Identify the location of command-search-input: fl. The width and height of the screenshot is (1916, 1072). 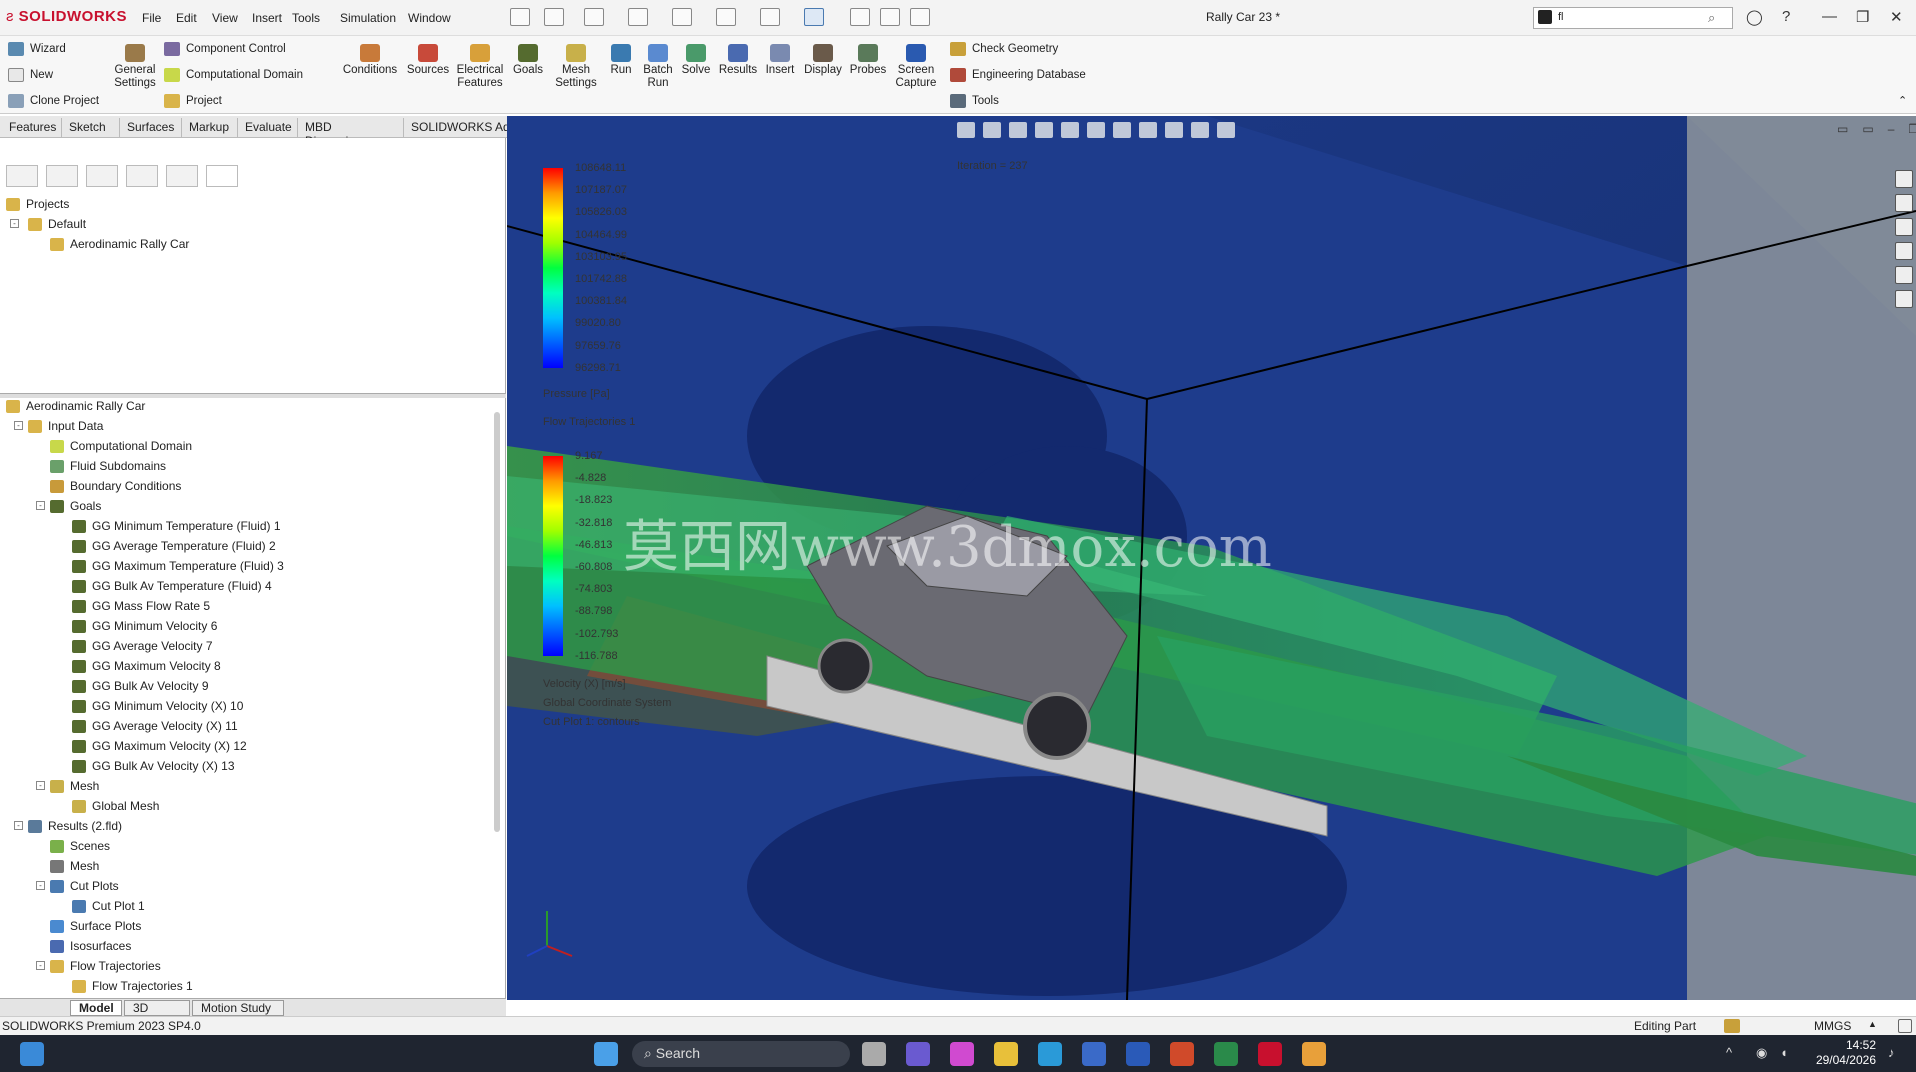
(1633, 18).